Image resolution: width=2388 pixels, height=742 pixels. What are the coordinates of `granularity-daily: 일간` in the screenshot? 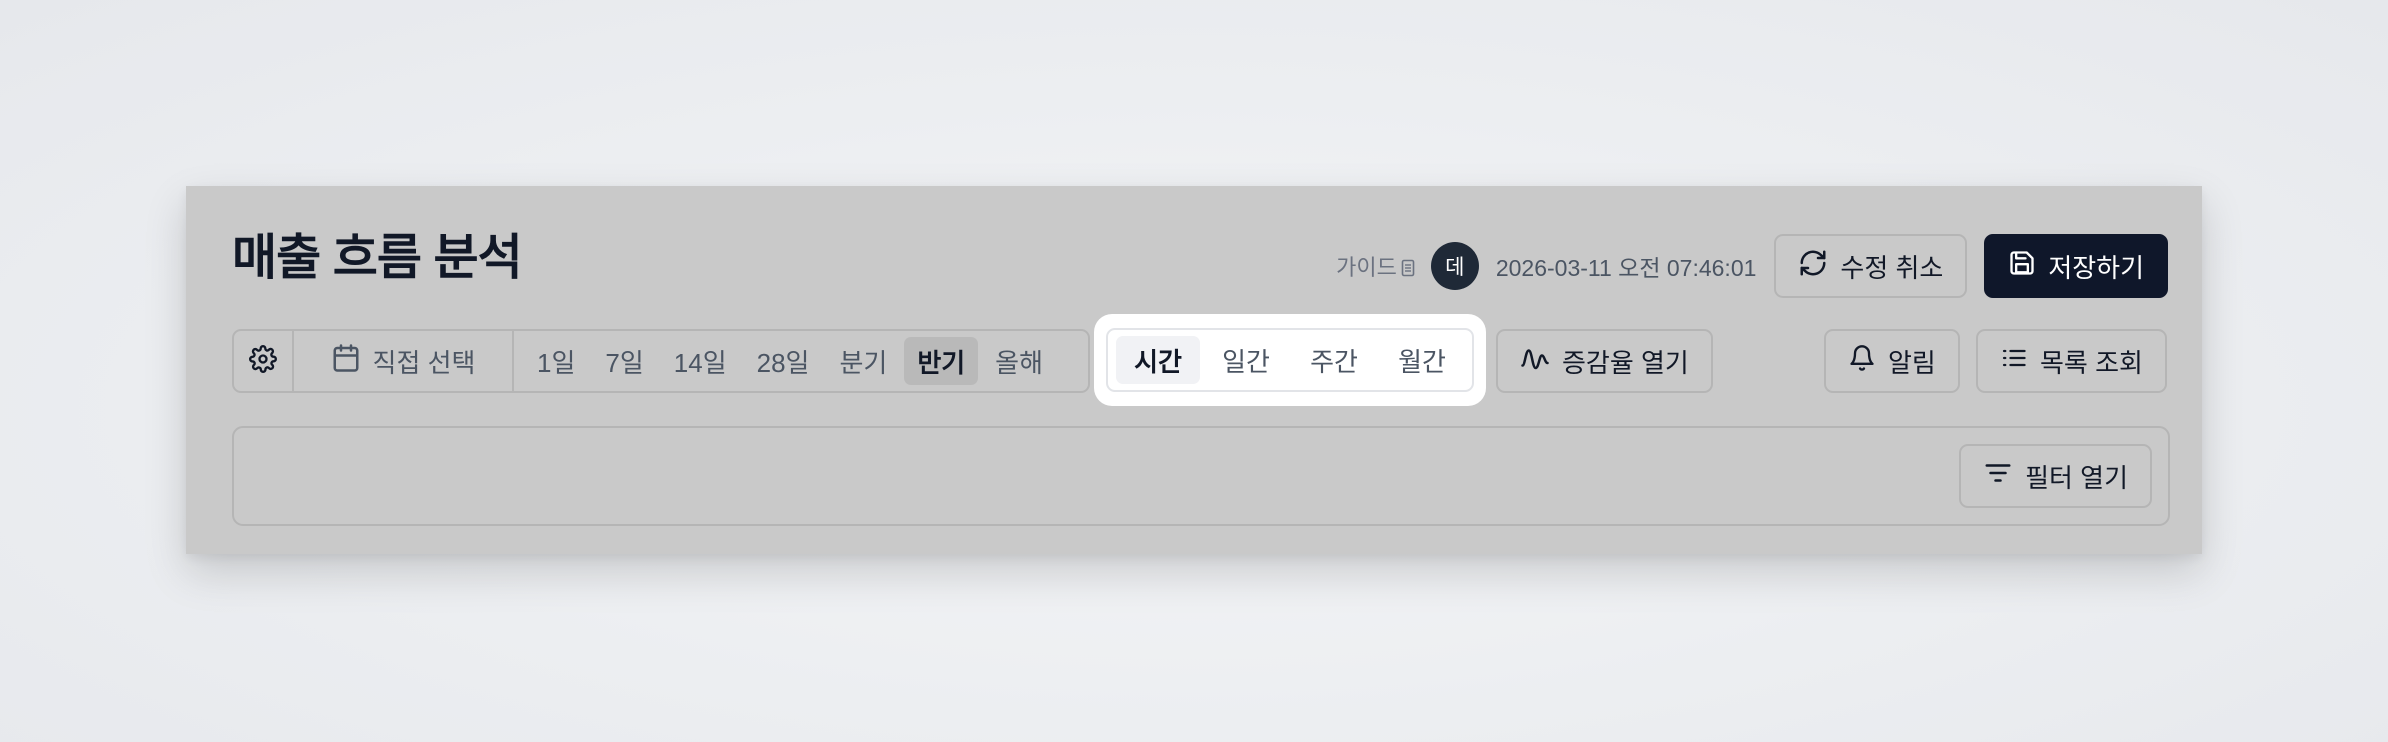 It's located at (1246, 360).